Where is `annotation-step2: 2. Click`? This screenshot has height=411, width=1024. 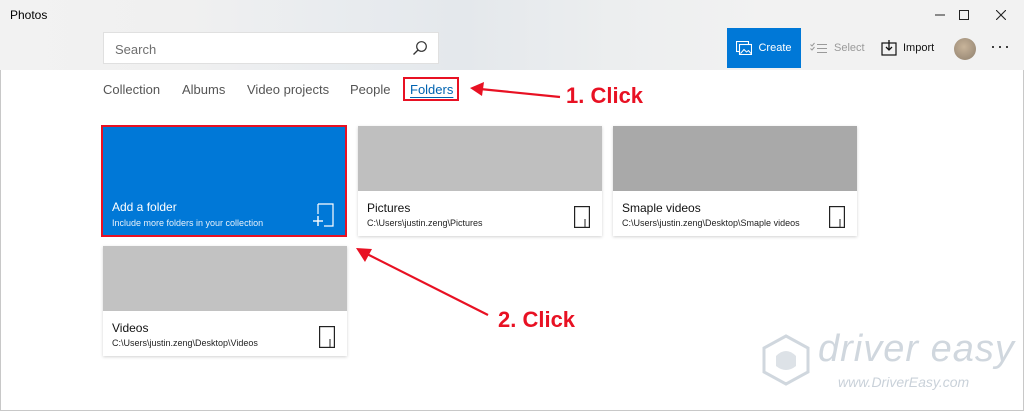 annotation-step2: 2. Click is located at coordinates (537, 319).